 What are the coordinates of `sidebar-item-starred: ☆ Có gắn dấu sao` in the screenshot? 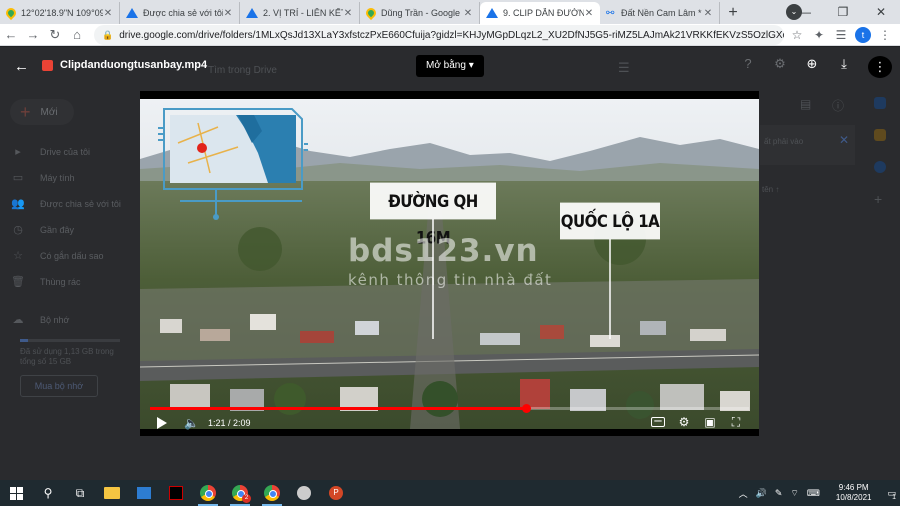 It's located at (57, 255).